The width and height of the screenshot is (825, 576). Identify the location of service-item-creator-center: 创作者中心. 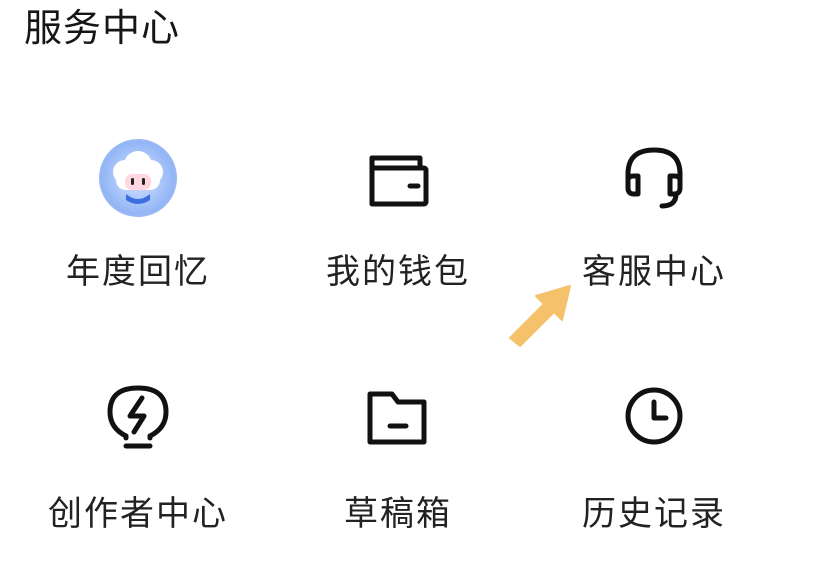
(138, 476).